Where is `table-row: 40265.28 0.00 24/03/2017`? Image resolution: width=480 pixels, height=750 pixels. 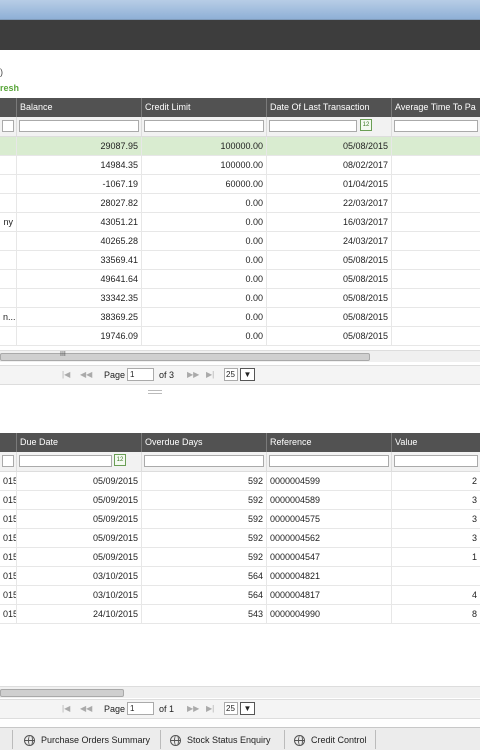
table-row: 40265.28 0.00 24/03/2017 is located at coordinates (240, 241).